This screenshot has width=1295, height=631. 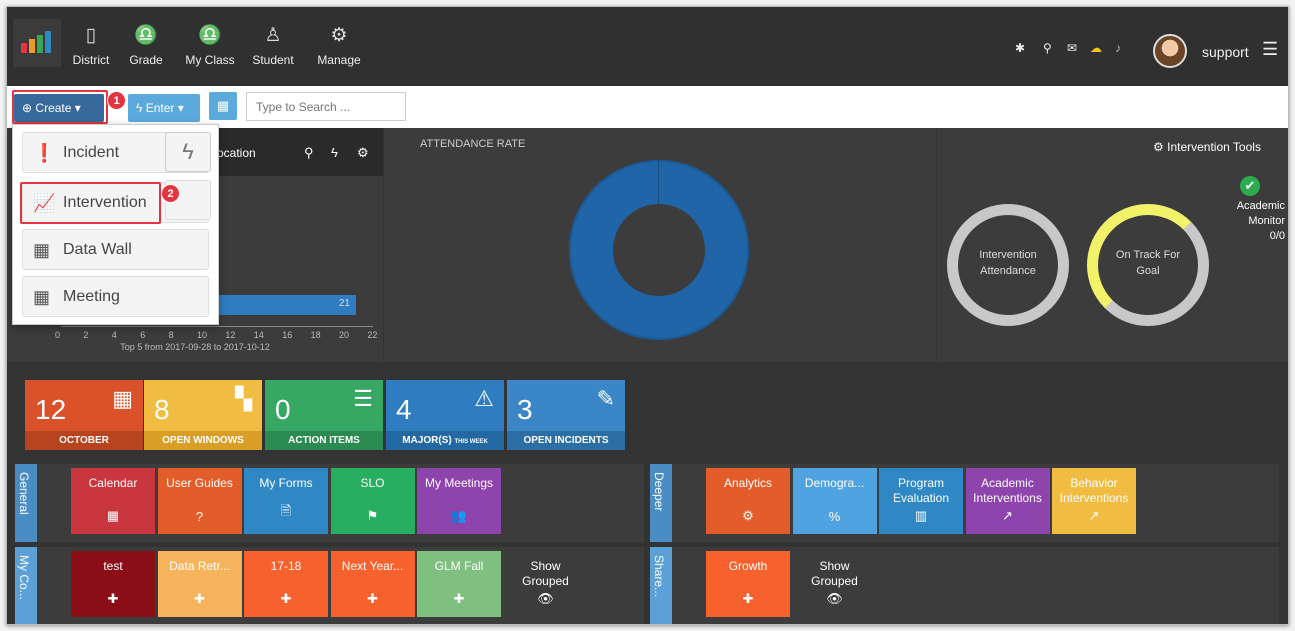 I want to click on percent-icon: %, so click(x=834, y=516).